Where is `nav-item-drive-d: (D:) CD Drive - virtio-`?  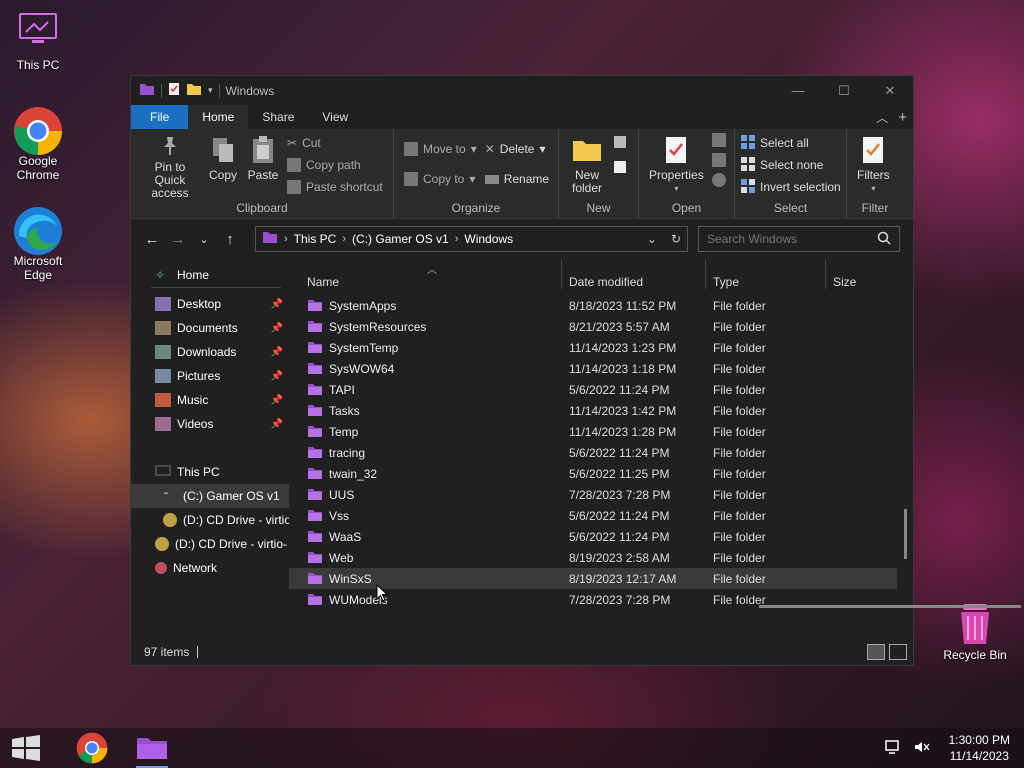 nav-item-drive-d: (D:) CD Drive - virtio- is located at coordinates (210, 544).